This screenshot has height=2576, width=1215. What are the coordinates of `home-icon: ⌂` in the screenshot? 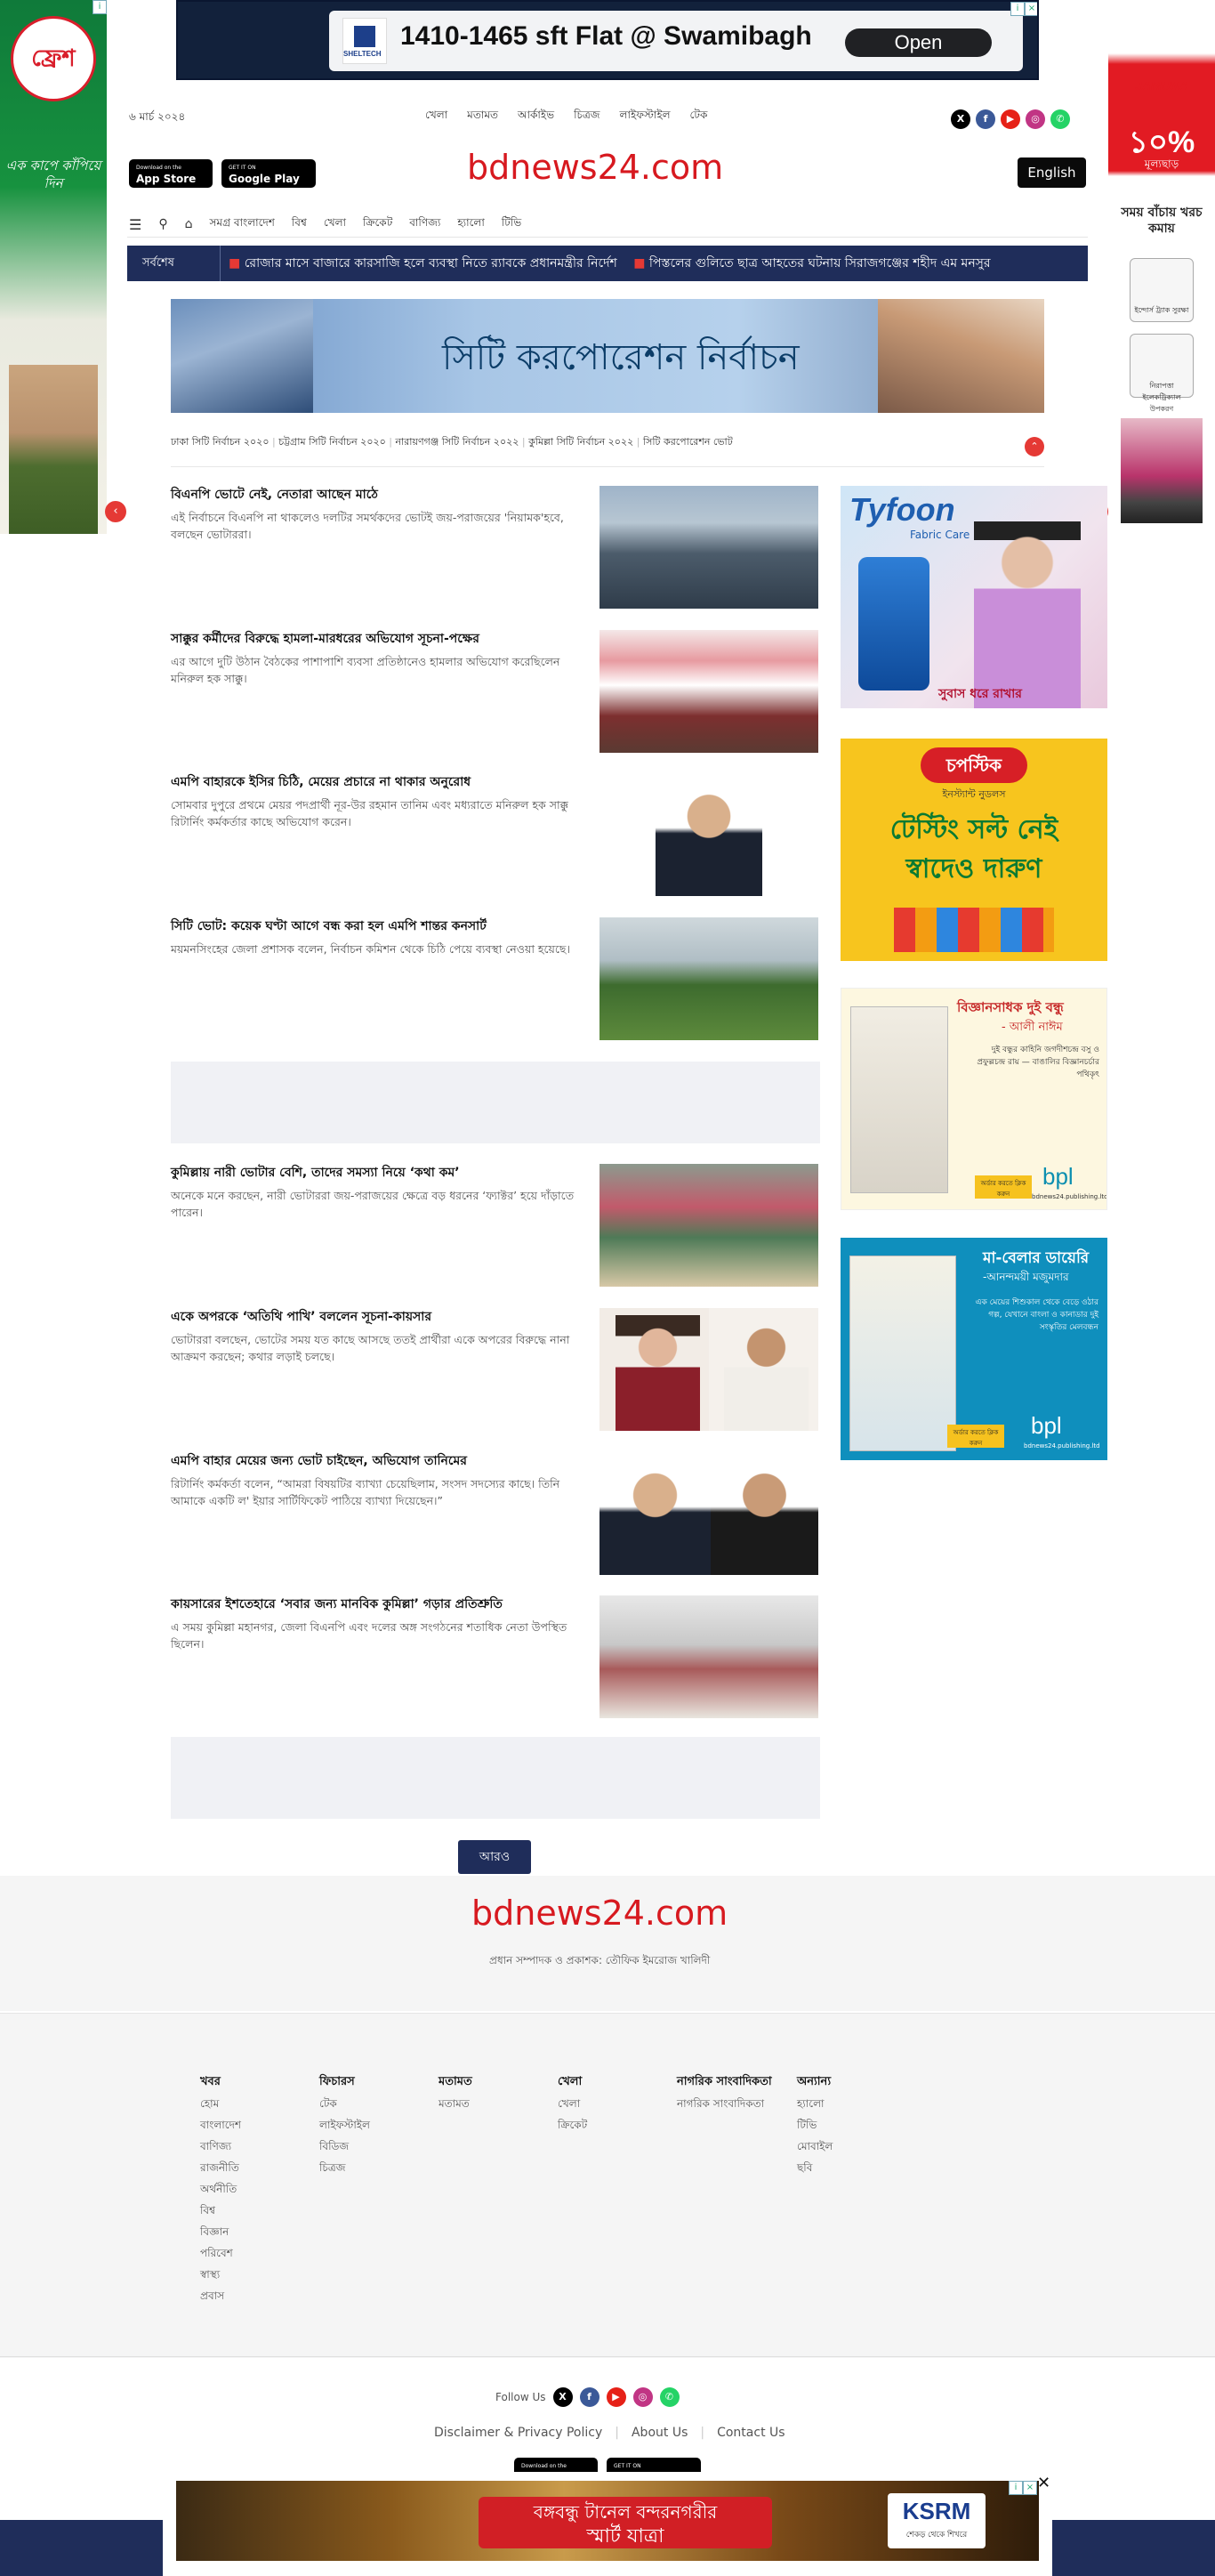 It's located at (189, 224).